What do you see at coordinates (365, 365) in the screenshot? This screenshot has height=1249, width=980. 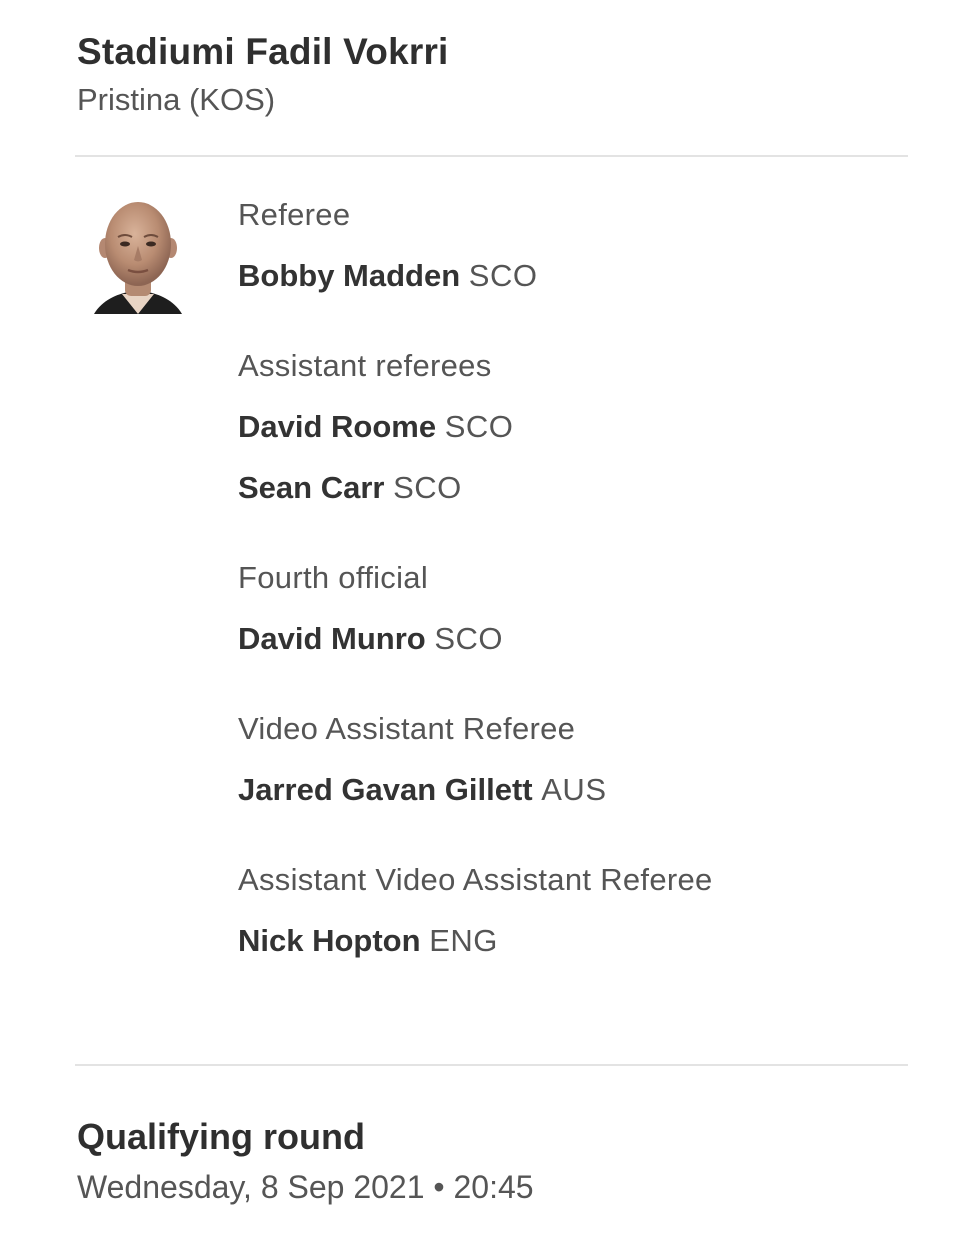 I see `role-label: Assistant referees` at bounding box center [365, 365].